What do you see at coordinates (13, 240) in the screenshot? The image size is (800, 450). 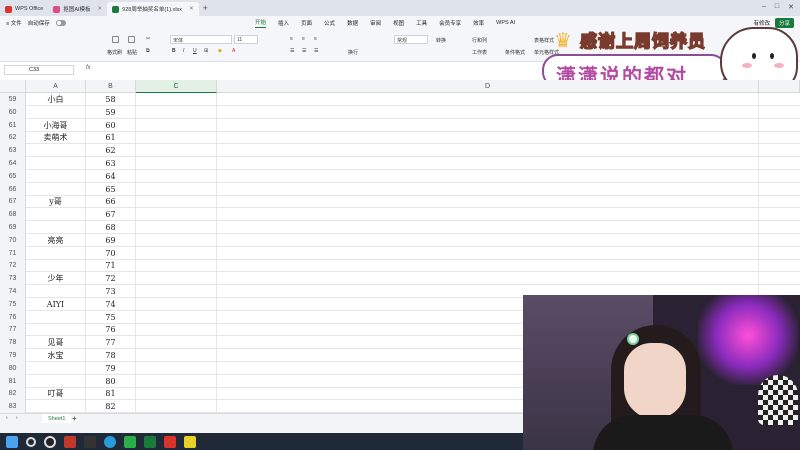 I see `row-number: 70` at bounding box center [13, 240].